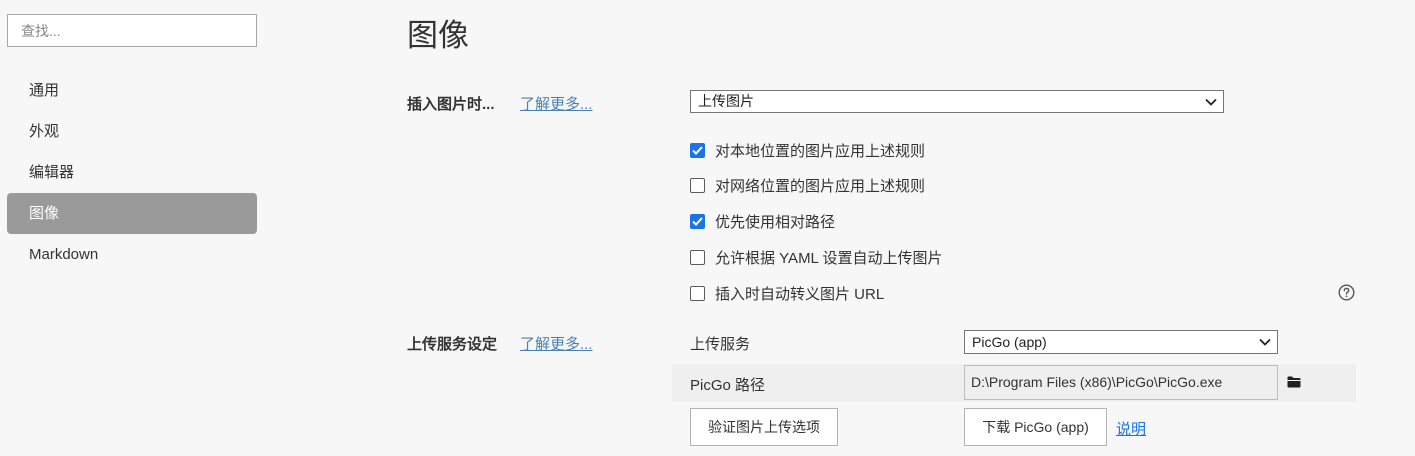  I want to click on search-input, so click(132, 30).